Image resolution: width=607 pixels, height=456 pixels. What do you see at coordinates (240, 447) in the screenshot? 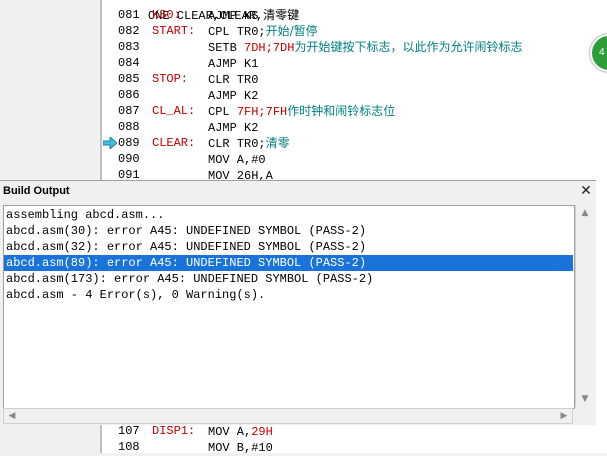
I see `code-instruction: MOV B,#10` at bounding box center [240, 447].